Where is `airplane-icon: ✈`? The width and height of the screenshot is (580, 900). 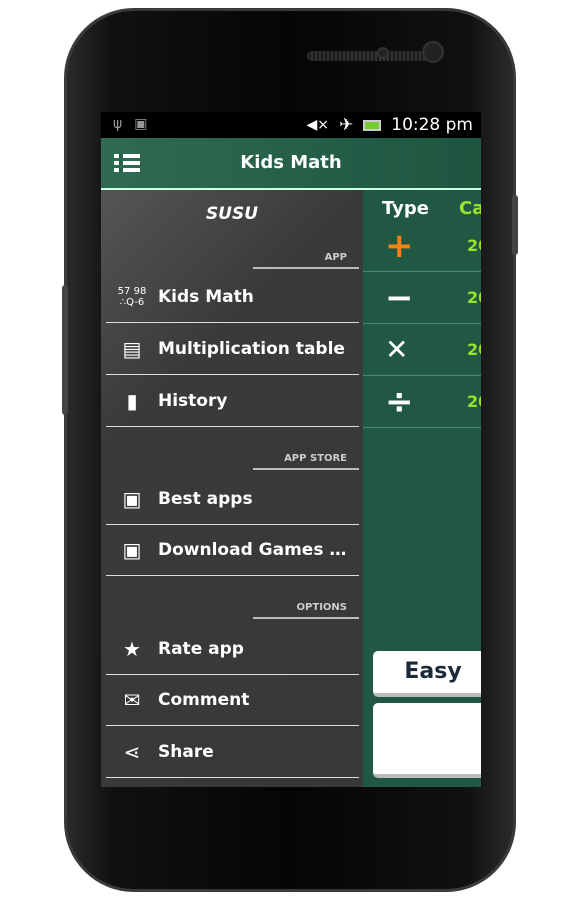 airplane-icon: ✈ is located at coordinates (346, 125).